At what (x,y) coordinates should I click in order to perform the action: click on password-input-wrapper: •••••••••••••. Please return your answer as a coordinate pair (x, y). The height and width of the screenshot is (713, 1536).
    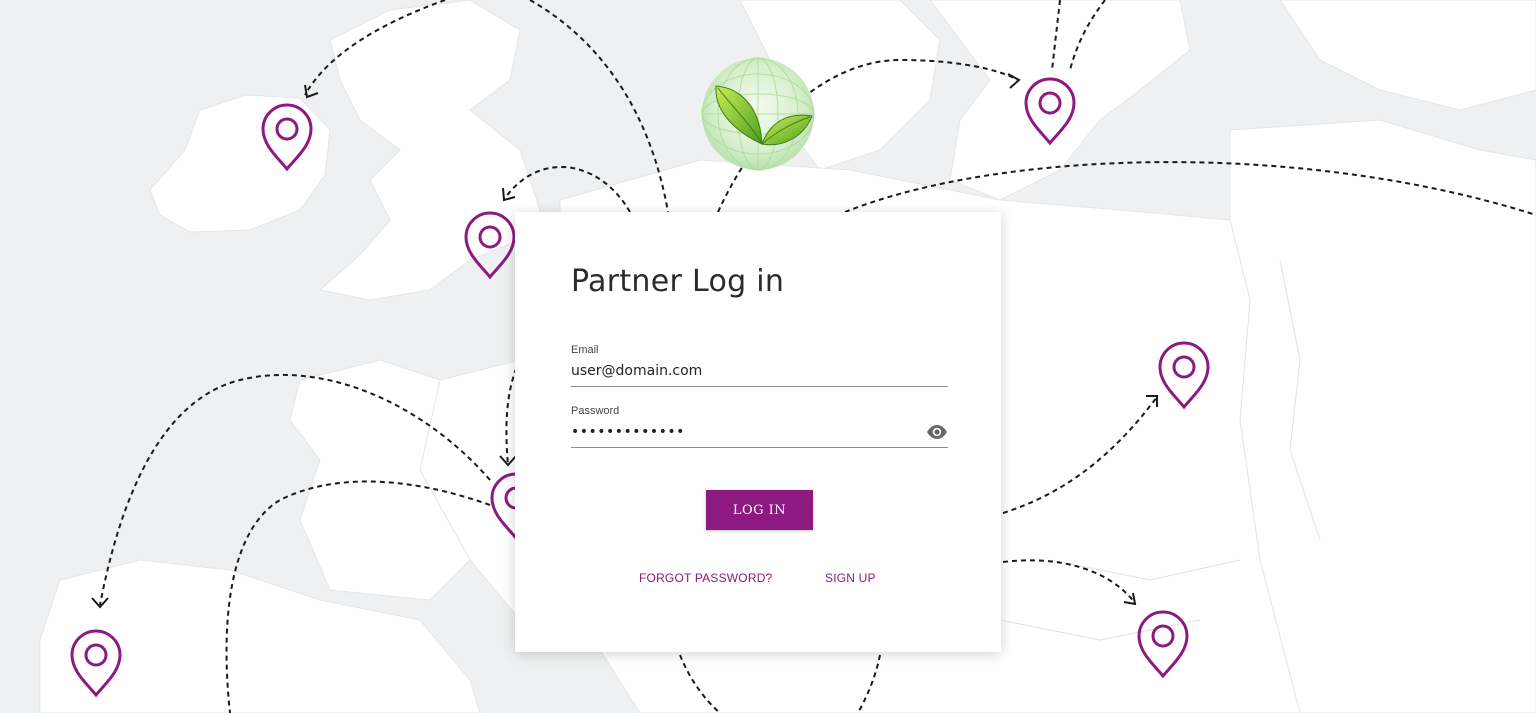
    Looking at the image, I should click on (759, 434).